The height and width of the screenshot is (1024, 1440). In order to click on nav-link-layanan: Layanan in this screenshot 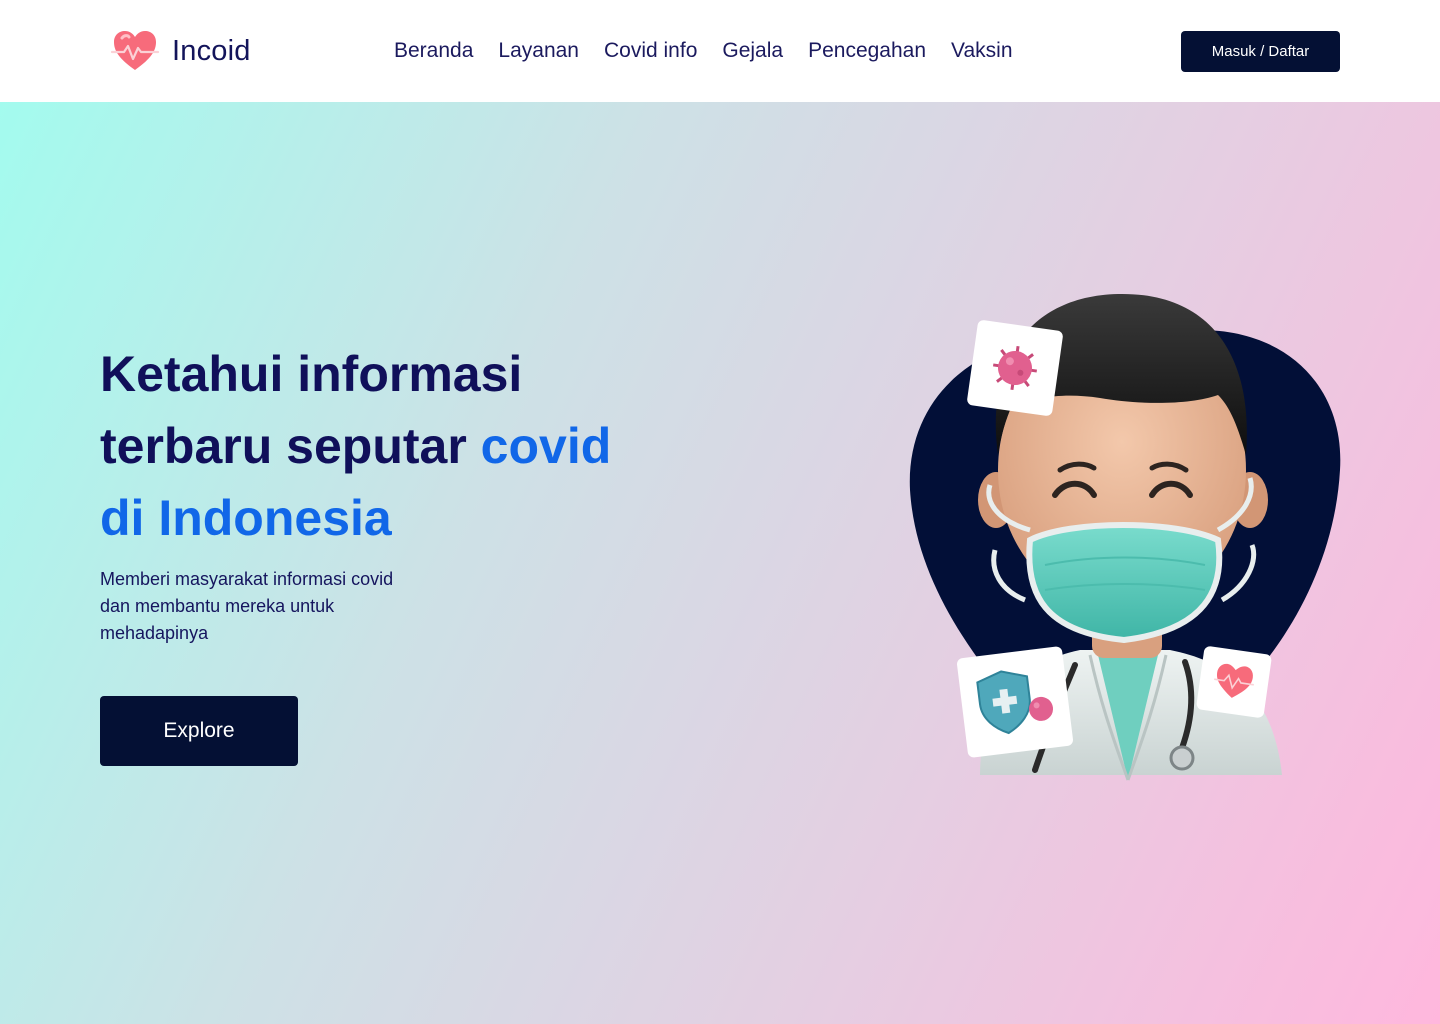, I will do `click(538, 51)`.